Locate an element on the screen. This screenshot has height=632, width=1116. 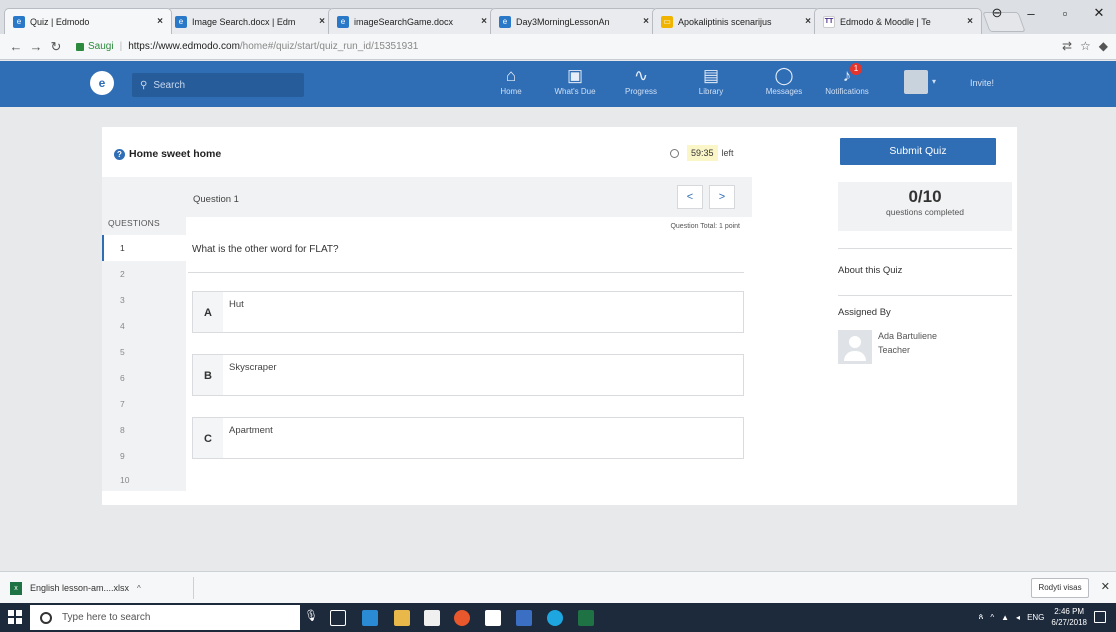
question-nav-item: 3 is located at coordinates (144, 300).